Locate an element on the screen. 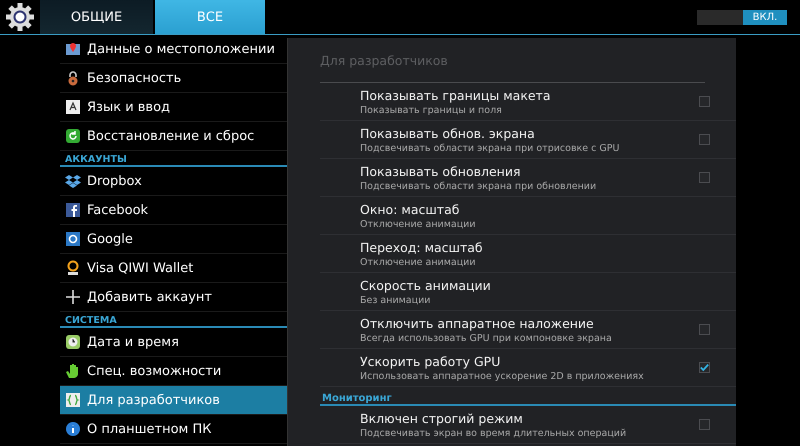 This screenshot has height=446, width=800. sidebar-item: Для разработчиков is located at coordinates (173, 400).